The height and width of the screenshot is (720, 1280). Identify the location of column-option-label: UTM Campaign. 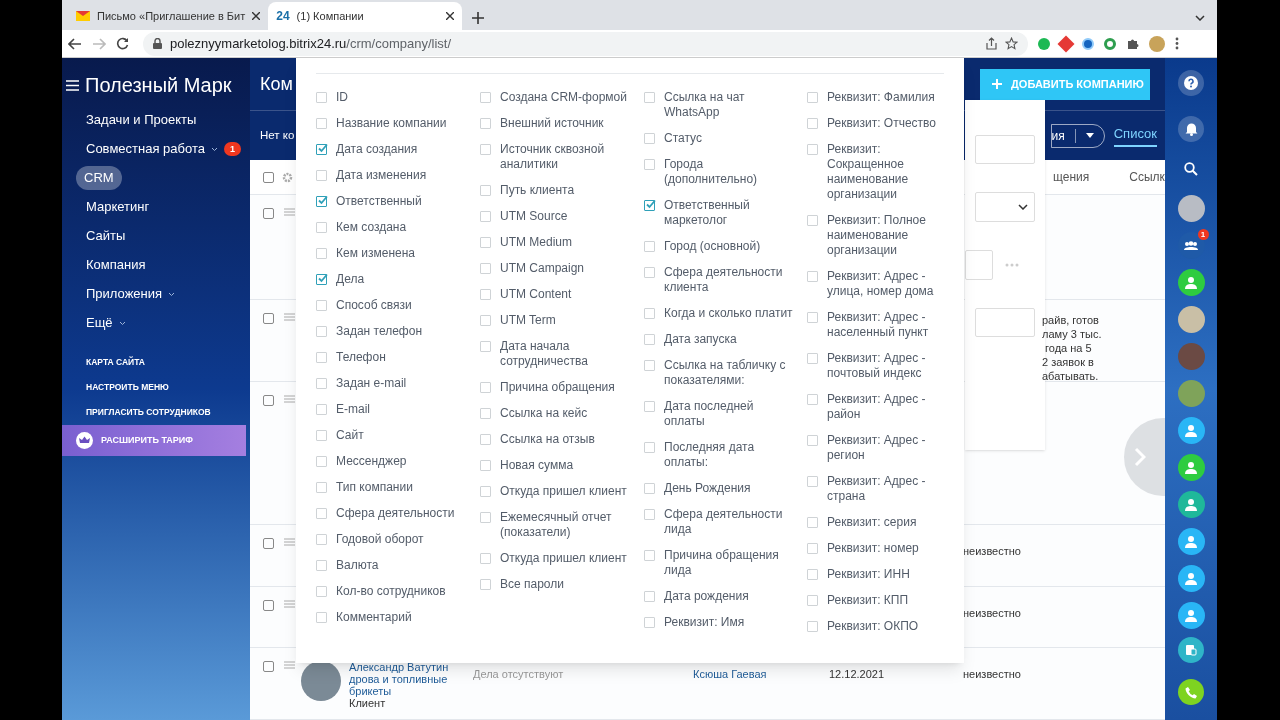
(567, 268).